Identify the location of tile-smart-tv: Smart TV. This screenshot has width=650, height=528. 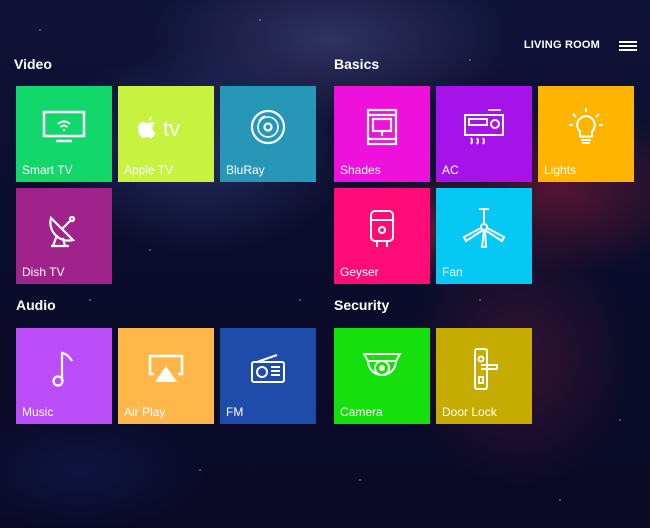
(64, 134).